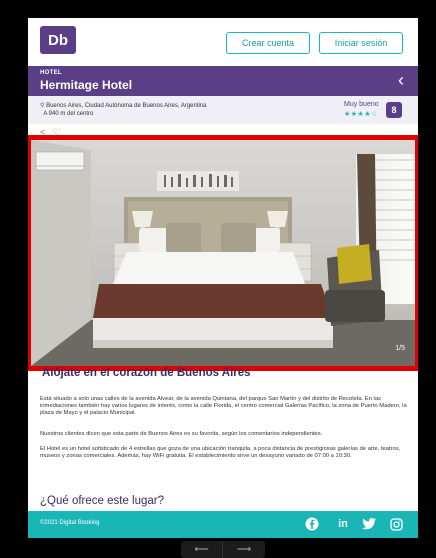 The image size is (436, 558). Describe the element at coordinates (343, 524) in the screenshot. I see `linkedin-icon: in` at that location.